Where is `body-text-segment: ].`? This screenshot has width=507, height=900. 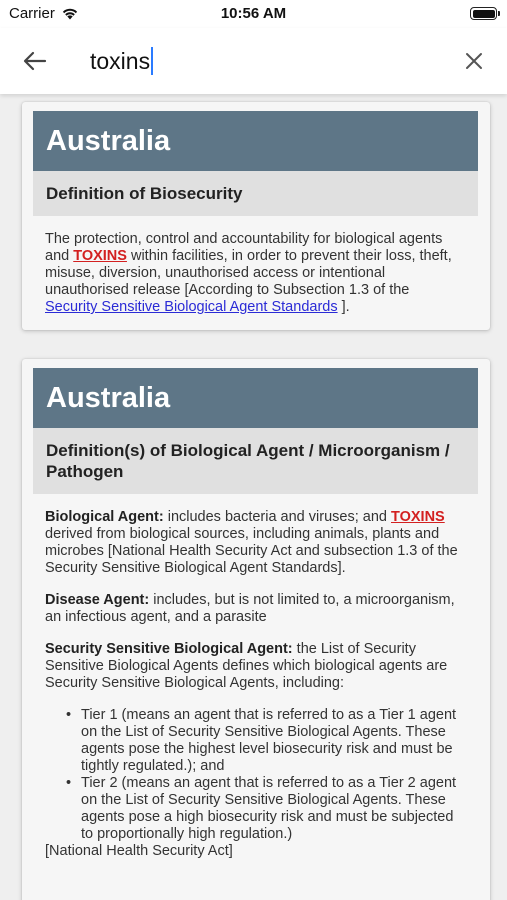 body-text-segment: ]. is located at coordinates (343, 307).